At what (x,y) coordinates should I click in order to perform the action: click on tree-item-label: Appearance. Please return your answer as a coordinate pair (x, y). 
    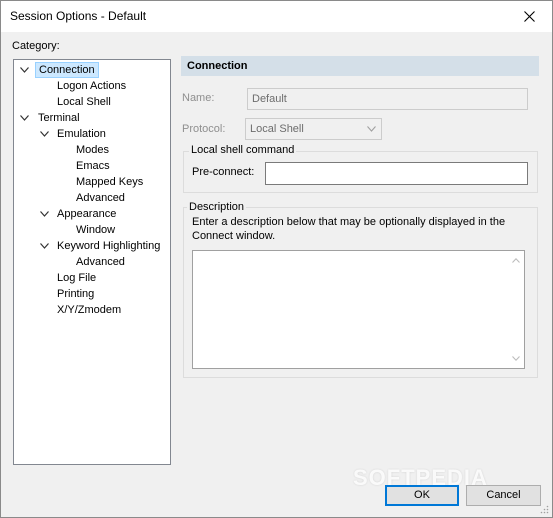
    Looking at the image, I should click on (87, 214).